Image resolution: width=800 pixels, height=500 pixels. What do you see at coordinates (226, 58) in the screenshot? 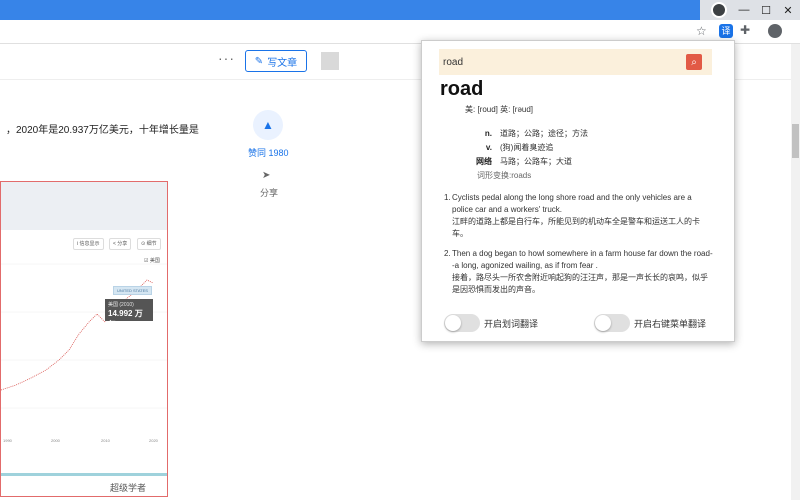
I see `more-options-icon: ···` at bounding box center [226, 58].